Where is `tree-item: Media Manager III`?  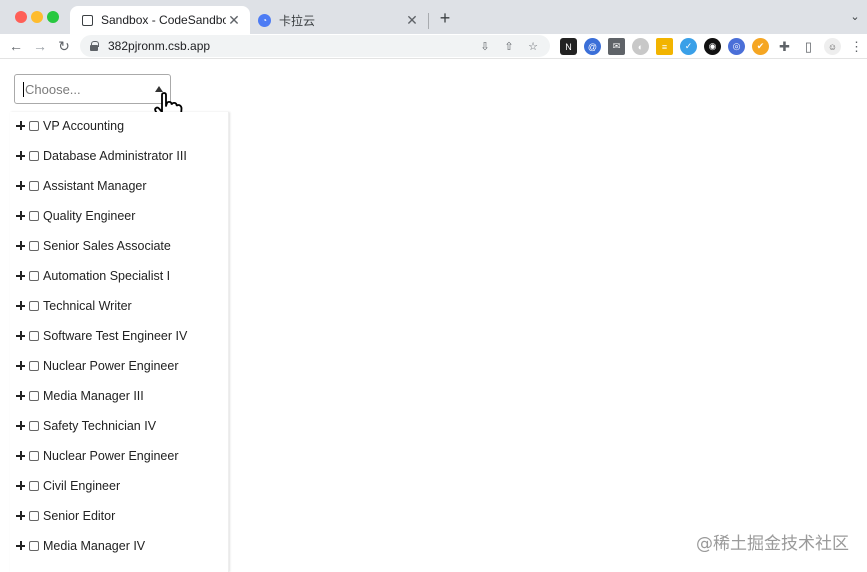 tree-item: Media Manager III is located at coordinates (80, 396).